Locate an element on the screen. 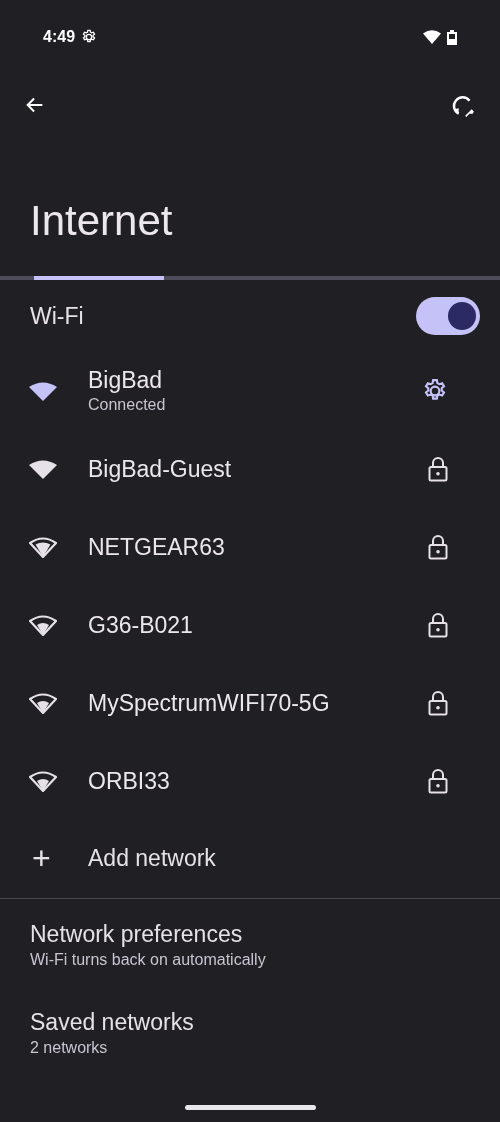 The width and height of the screenshot is (500, 1122). add-icon: + is located at coordinates (44, 858).